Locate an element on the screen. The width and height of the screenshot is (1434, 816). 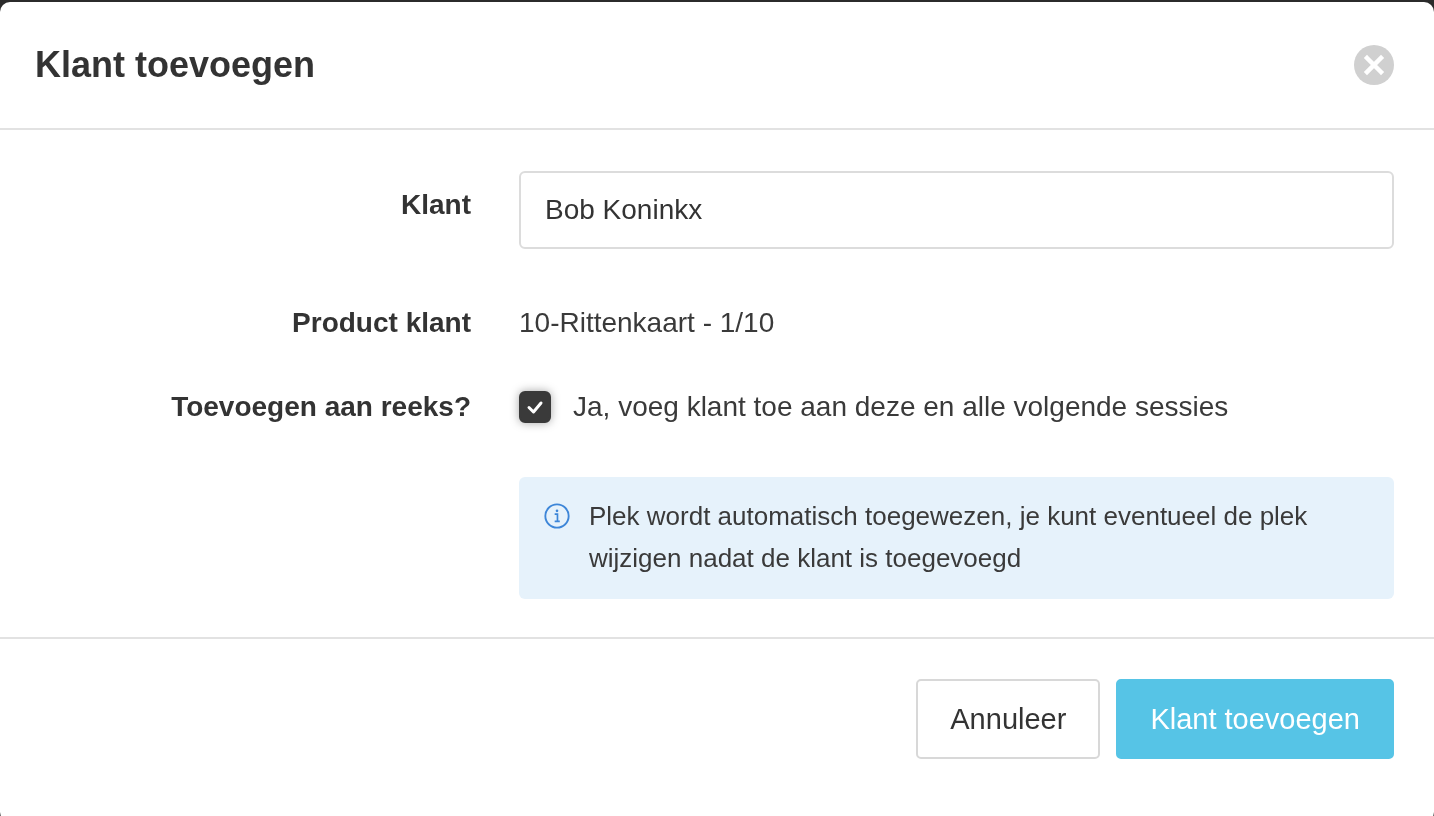
field-value: 10-Rittenkaart - 1/10 is located at coordinates (647, 322).